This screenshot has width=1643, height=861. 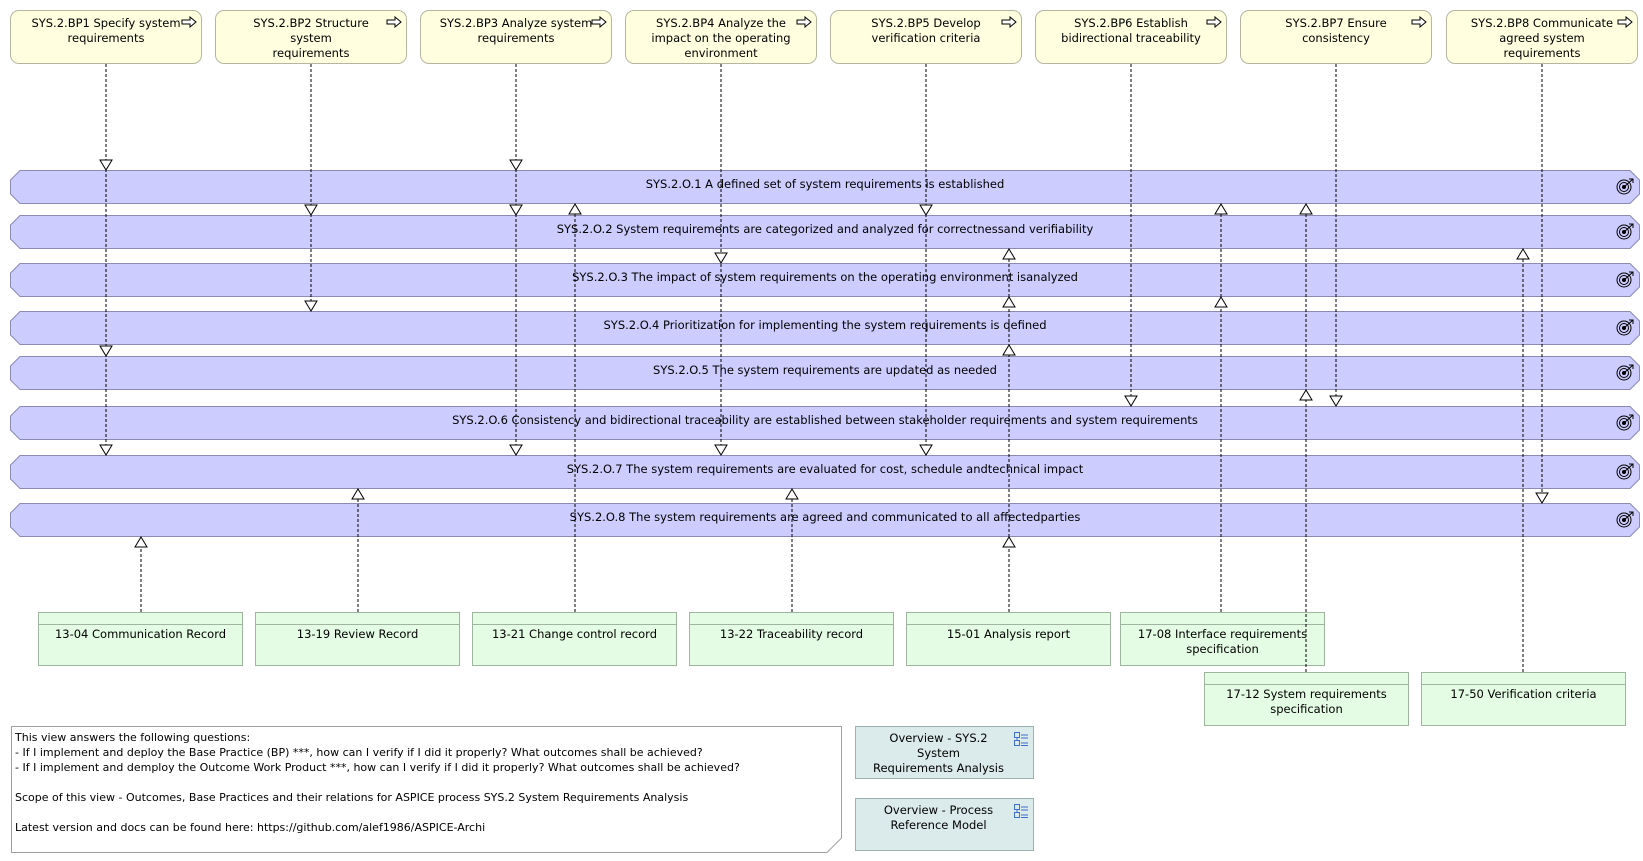 What do you see at coordinates (574, 634) in the screenshot?
I see `work-product-label: 13-21 Change control record` at bounding box center [574, 634].